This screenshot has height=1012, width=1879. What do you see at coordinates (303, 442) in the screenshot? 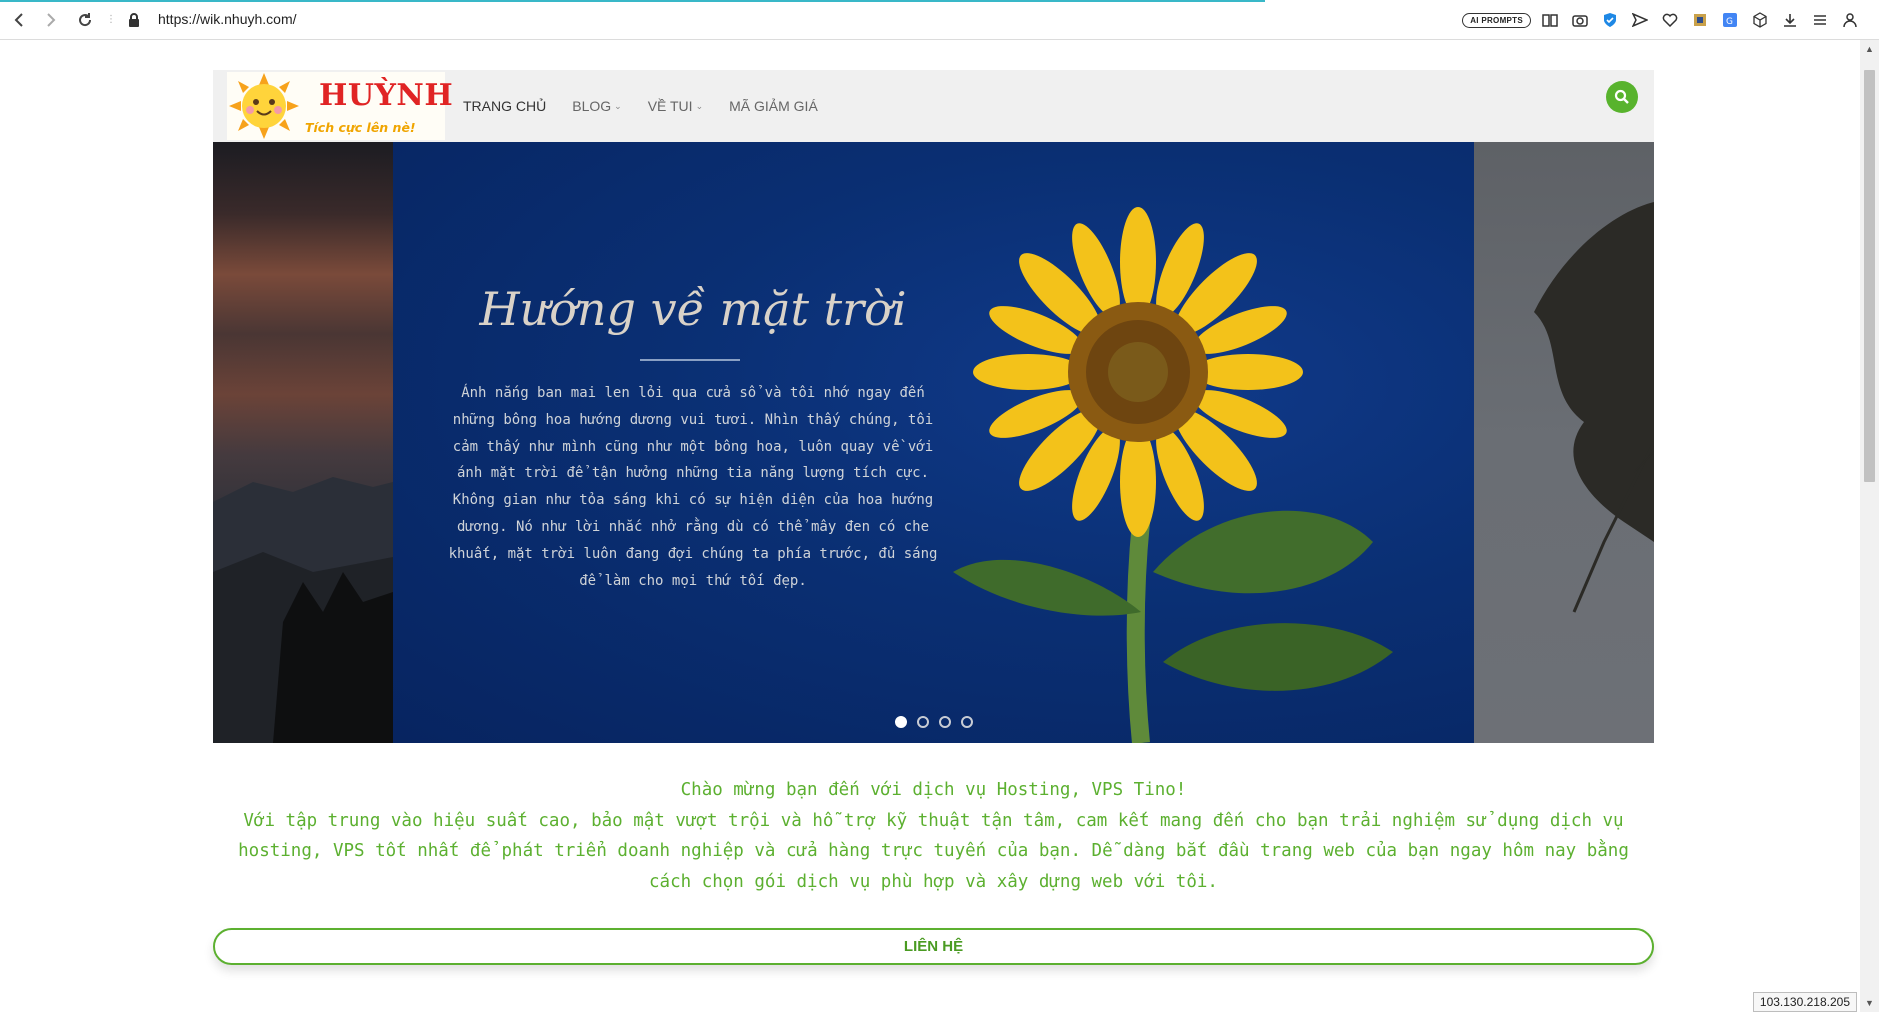
I see `previous-slide-preview` at bounding box center [303, 442].